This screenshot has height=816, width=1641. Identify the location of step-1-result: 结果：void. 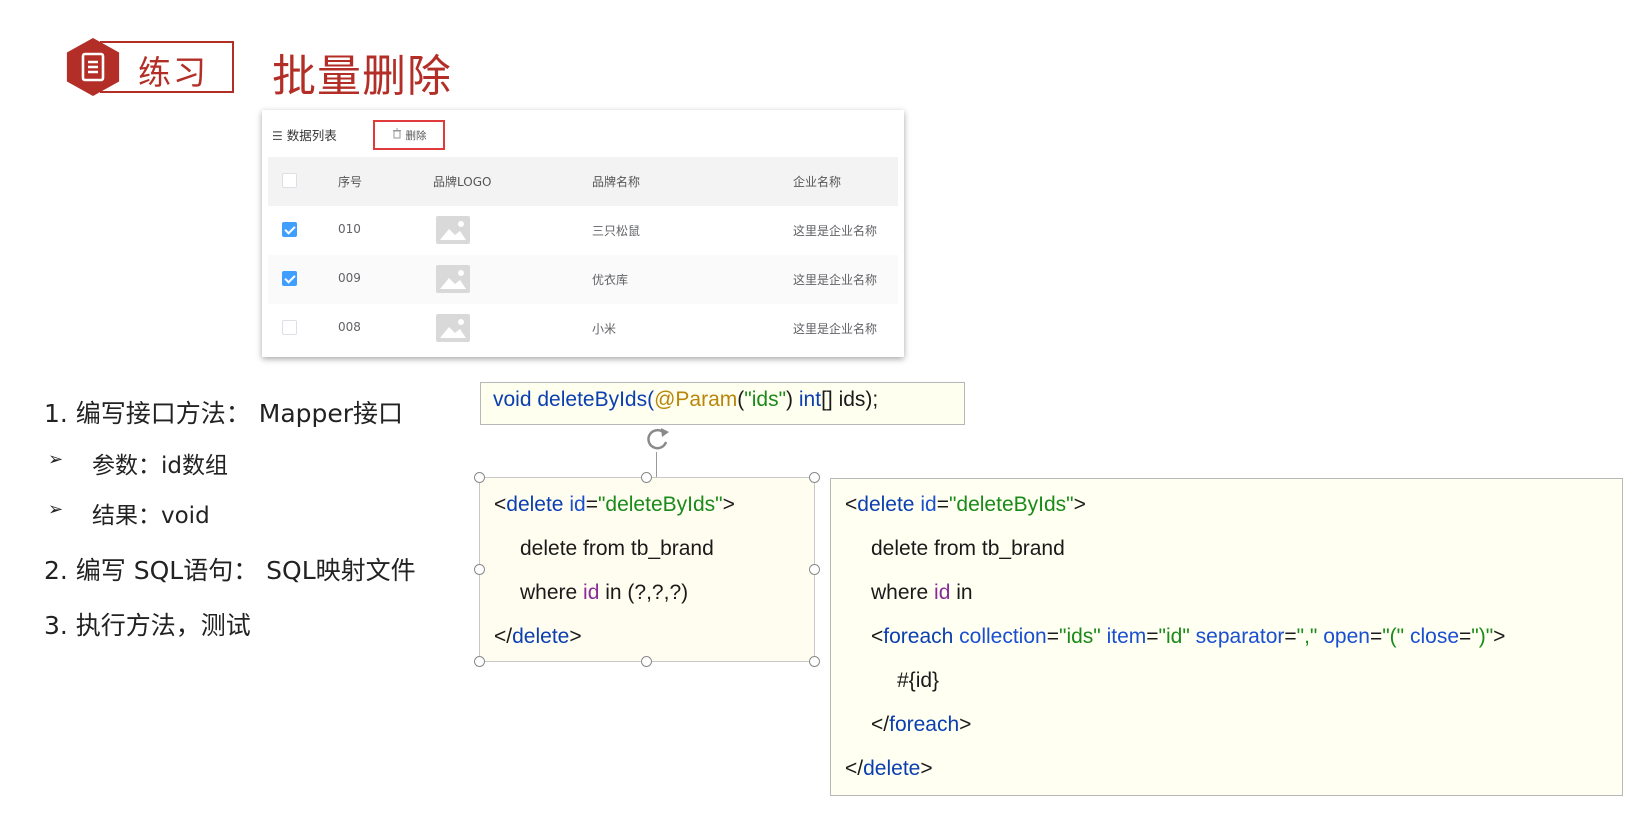
(151, 516).